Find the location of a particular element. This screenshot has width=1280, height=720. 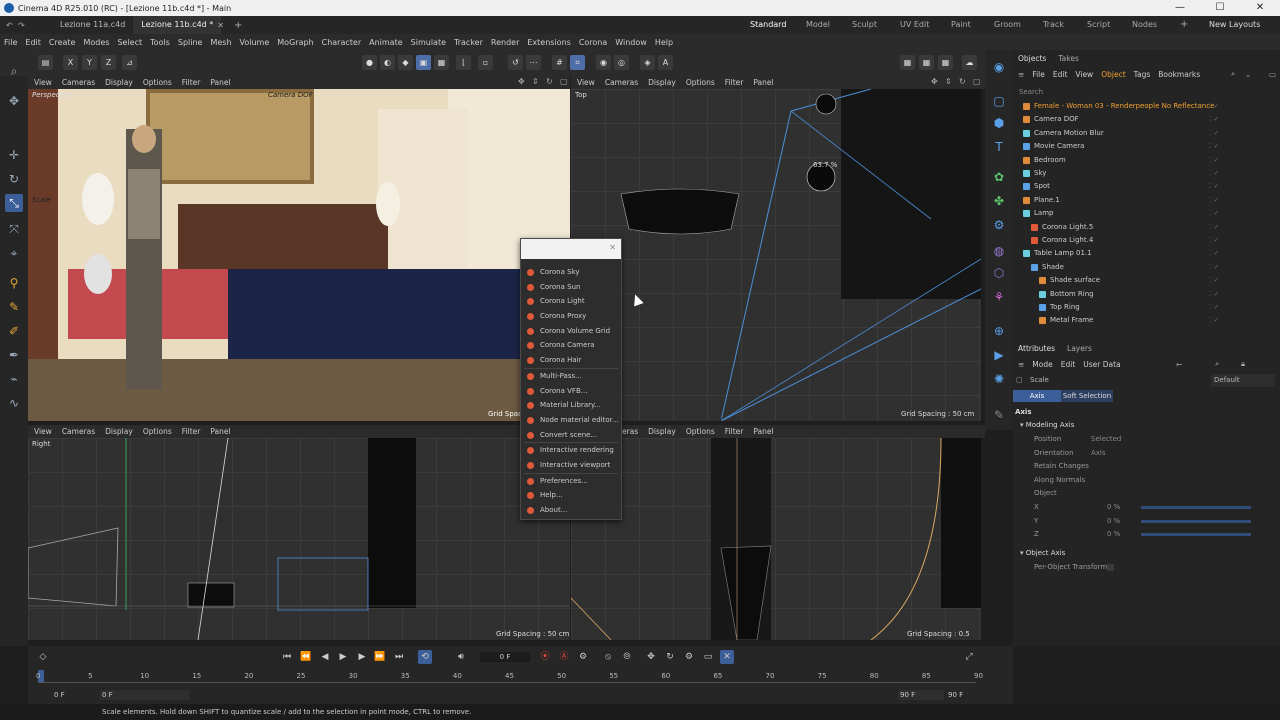

object-tree-row: Metal Frame ⁚ ✓ is located at coordinates (1146, 320).